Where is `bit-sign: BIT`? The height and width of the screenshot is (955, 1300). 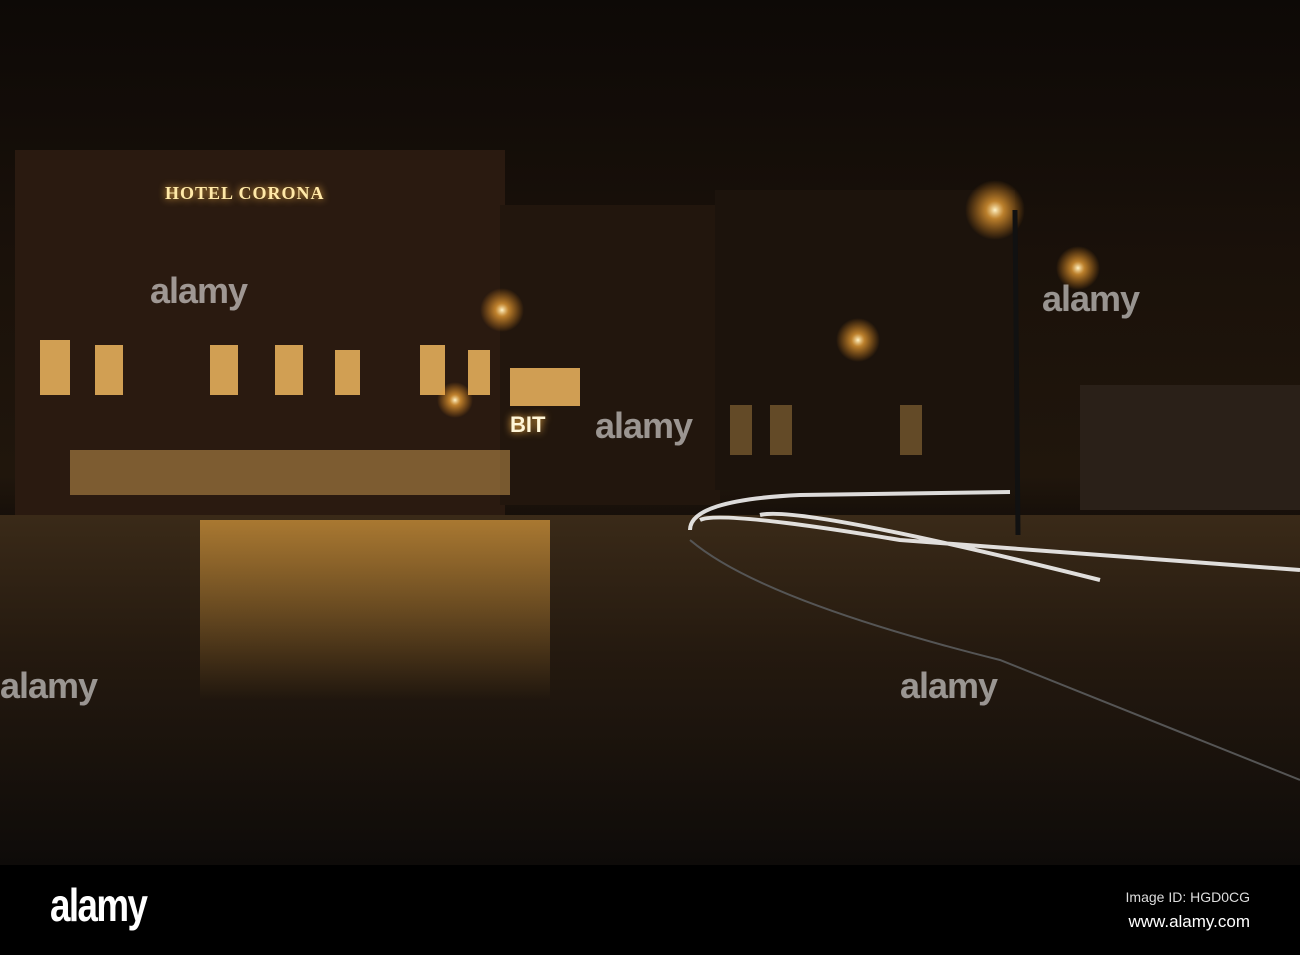
bit-sign: BIT is located at coordinates (528, 424).